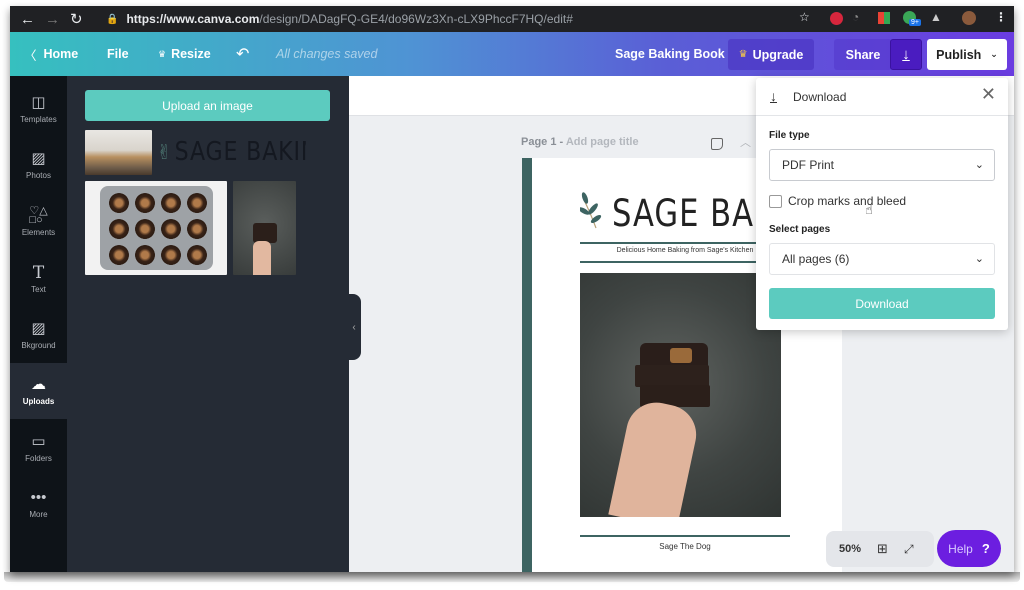 The height and width of the screenshot is (590, 1024). What do you see at coordinates (38, 102) in the screenshot?
I see `templates-icon: ◫` at bounding box center [38, 102].